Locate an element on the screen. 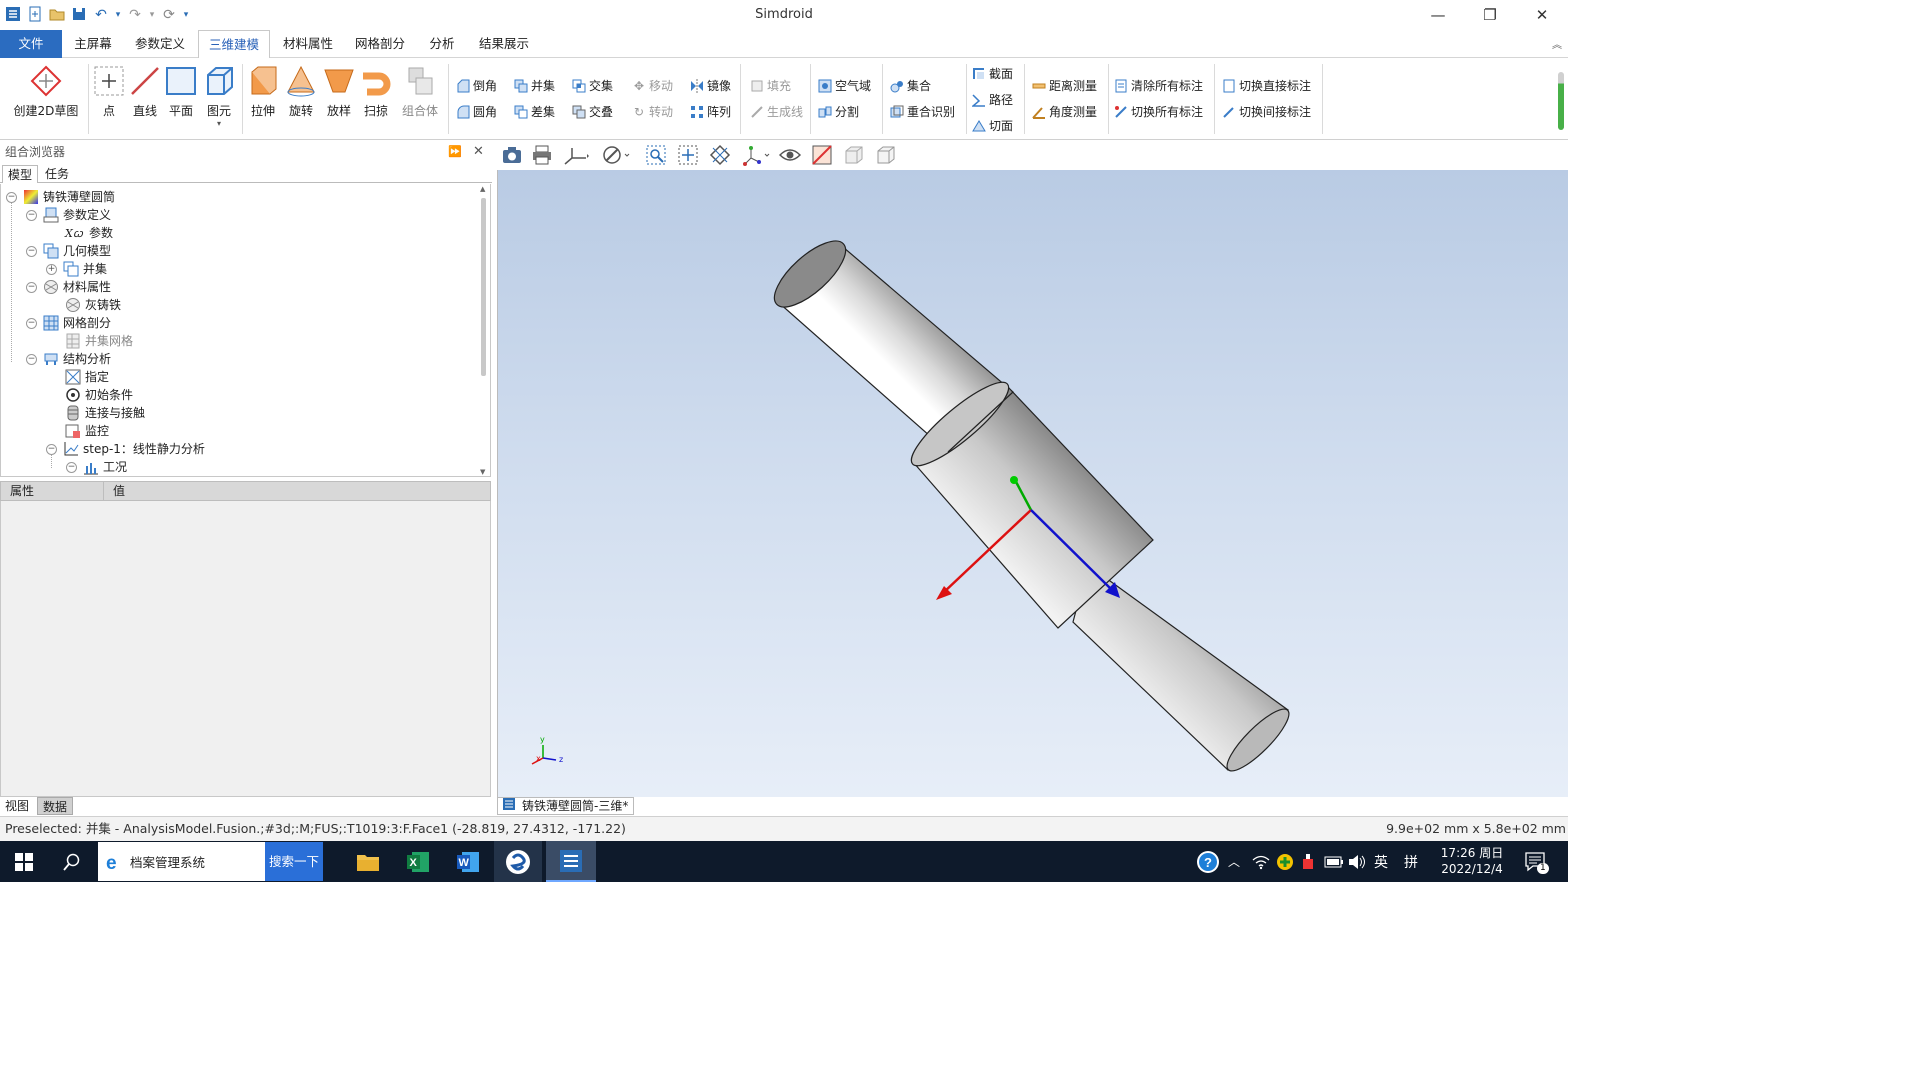  standard-views-icon is located at coordinates (756, 155).